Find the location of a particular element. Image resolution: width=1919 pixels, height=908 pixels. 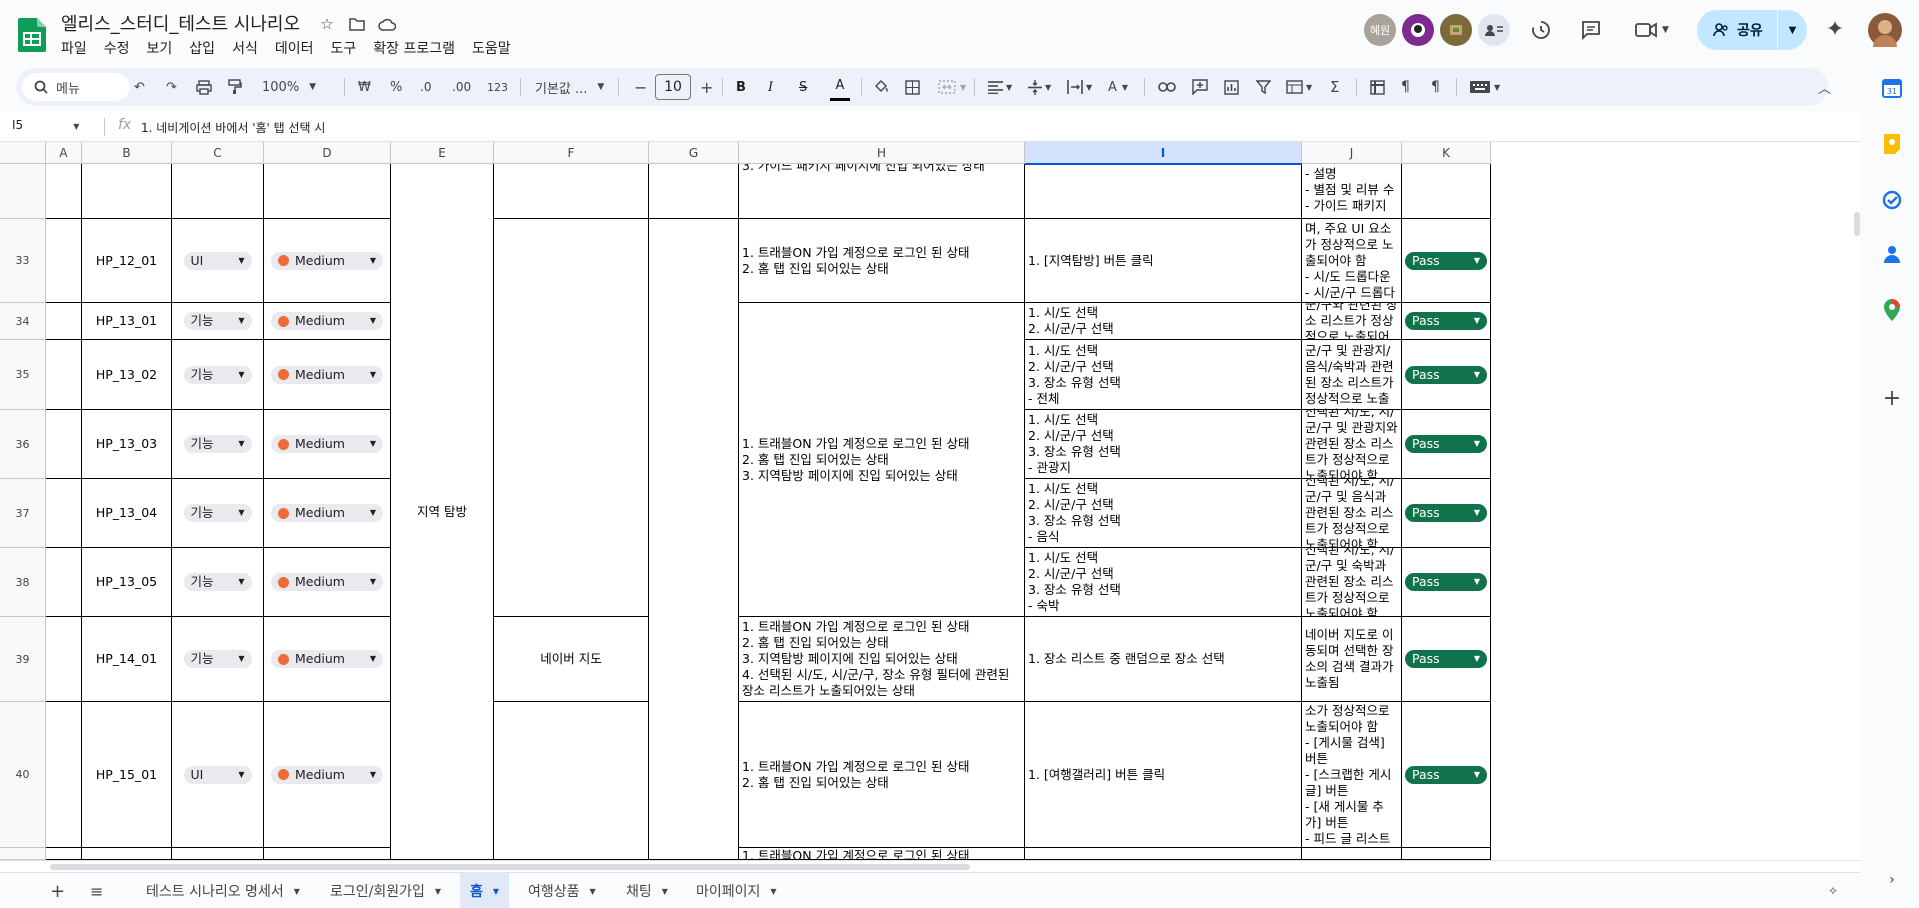

strikethrough-button: S is located at coordinates (803, 87).